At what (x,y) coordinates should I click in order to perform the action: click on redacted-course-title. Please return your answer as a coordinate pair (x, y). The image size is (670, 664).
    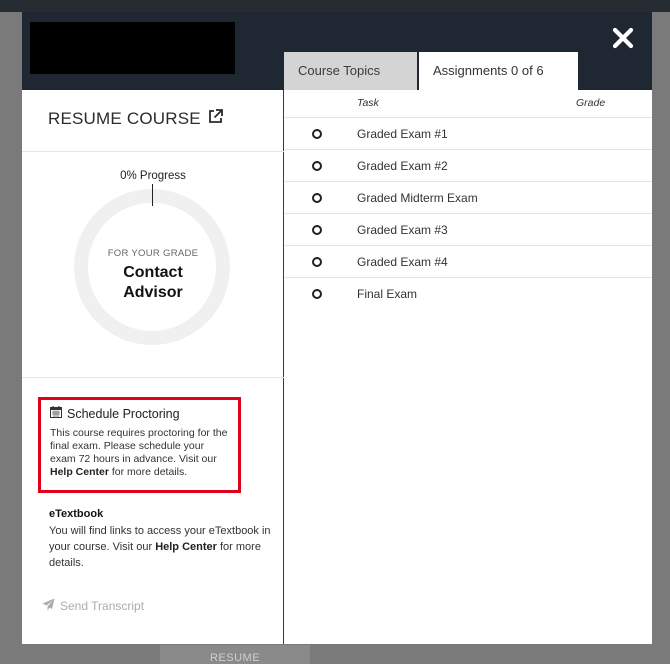
    Looking at the image, I should click on (132, 48).